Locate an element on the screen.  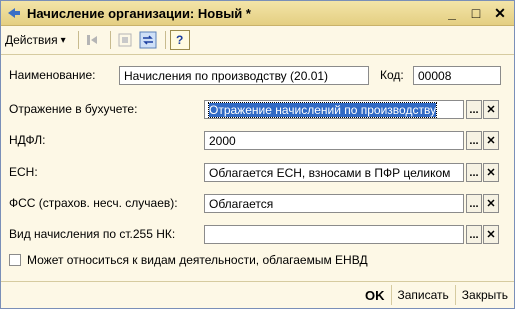
vid-clear-button: ✕ is located at coordinates (491, 234).